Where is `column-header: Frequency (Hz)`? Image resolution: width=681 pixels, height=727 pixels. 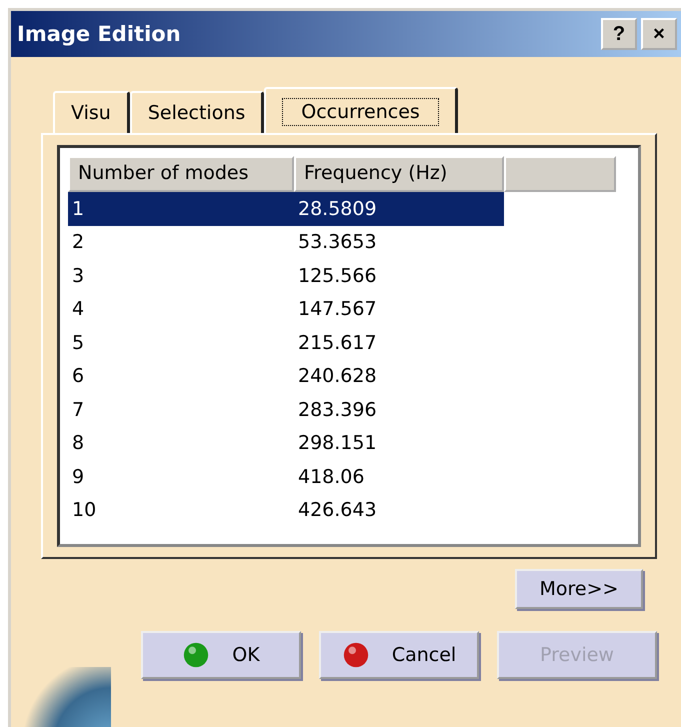 column-header: Frequency (Hz) is located at coordinates (399, 174).